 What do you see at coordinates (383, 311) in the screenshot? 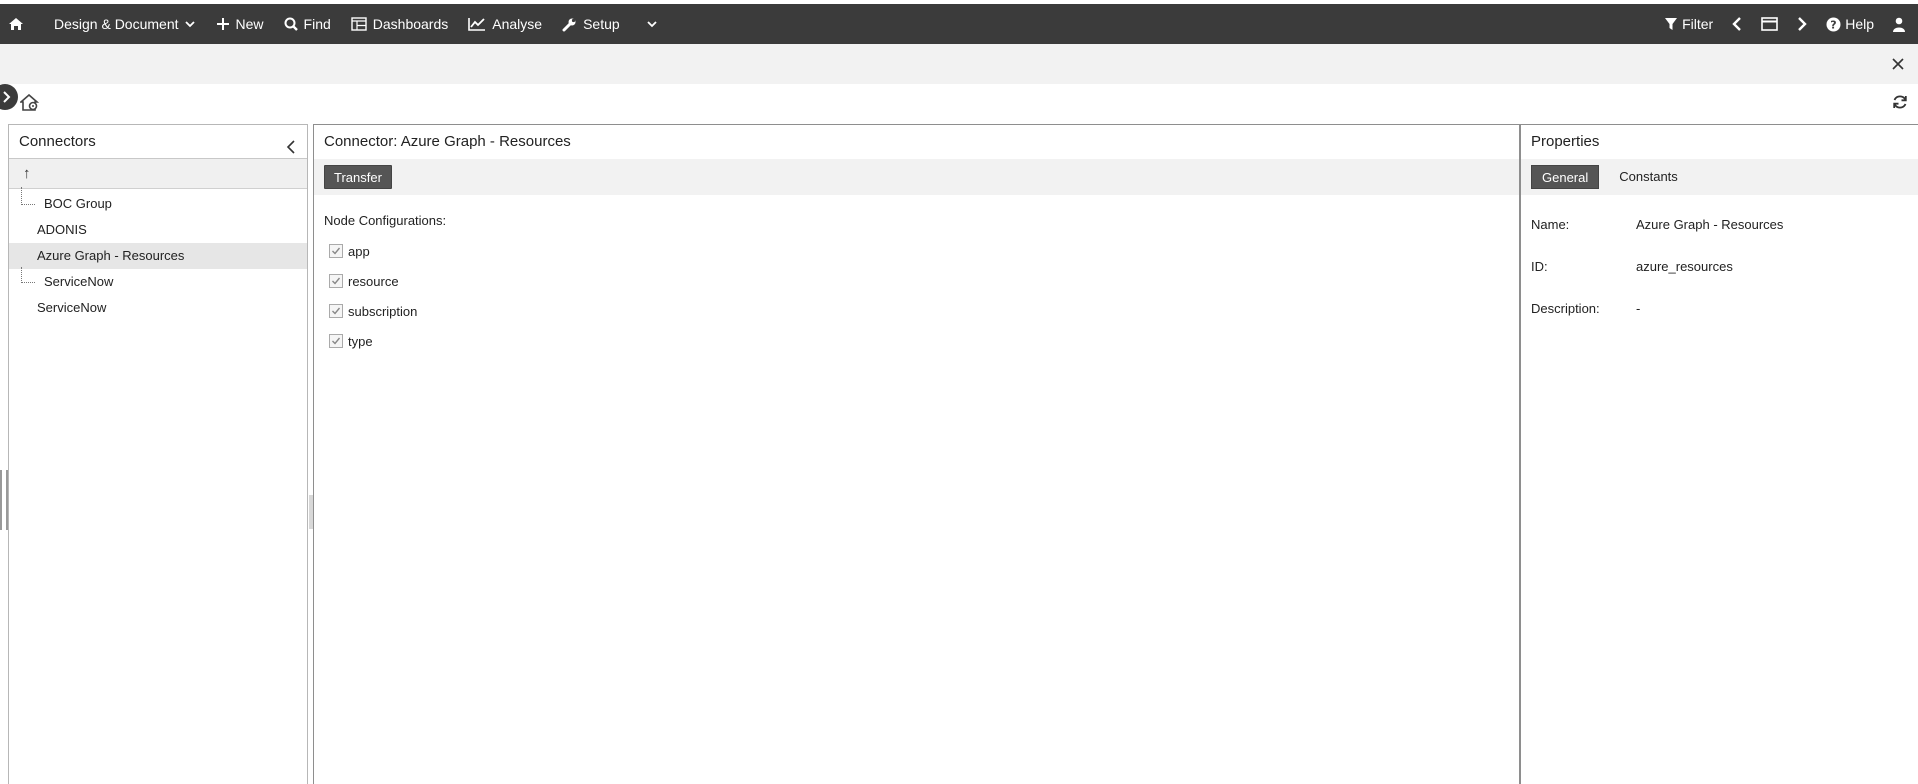
I see `checkbox-label: subscription` at bounding box center [383, 311].